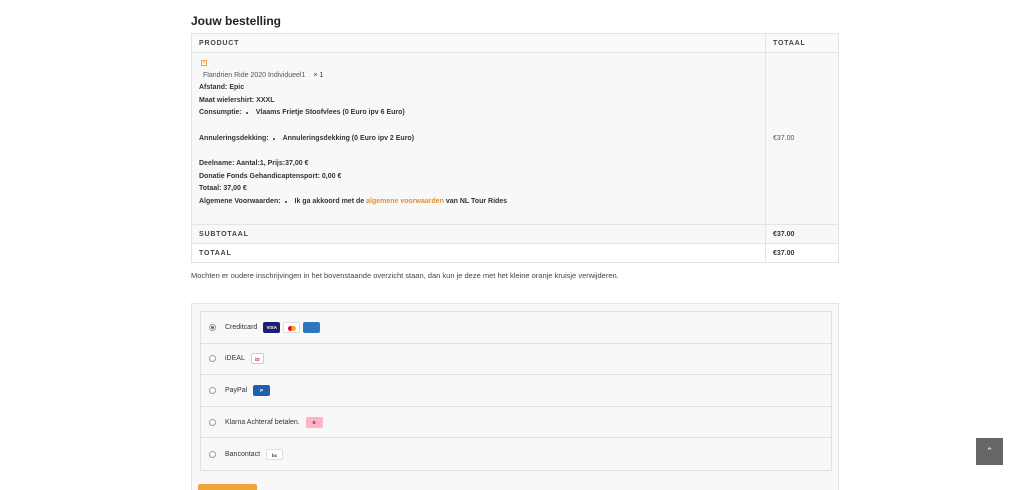 The height and width of the screenshot is (490, 1030). What do you see at coordinates (329, 201) in the screenshot?
I see `meta-voorwaarden-prefix: Ik ga akkoord met de` at bounding box center [329, 201].